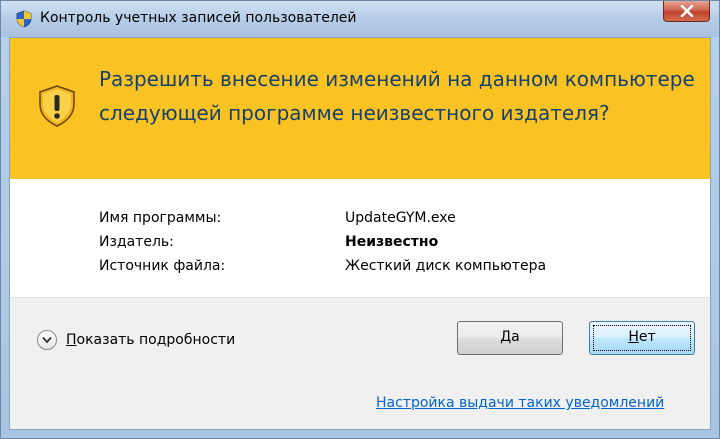  I want to click on detail-row-publisher: Издатель: Неизвестно, so click(399, 245).